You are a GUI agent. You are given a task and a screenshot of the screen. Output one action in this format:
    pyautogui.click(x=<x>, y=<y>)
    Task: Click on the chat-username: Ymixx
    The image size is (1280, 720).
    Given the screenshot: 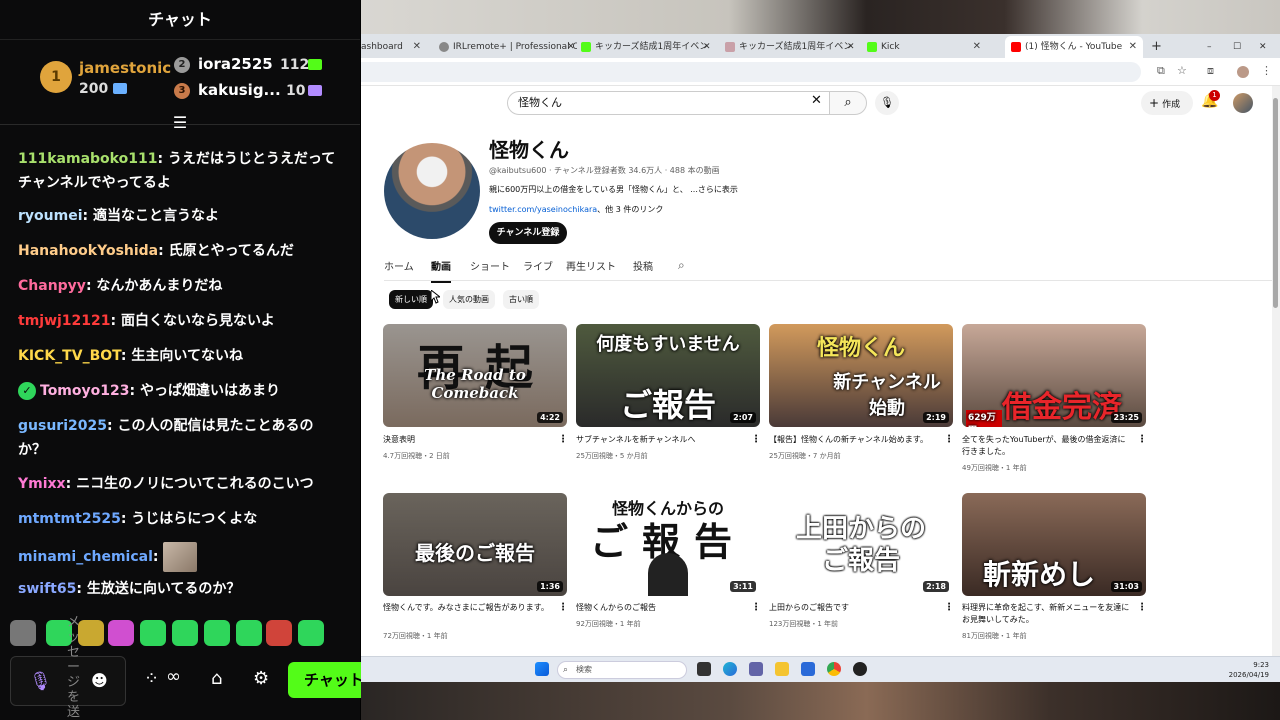 What is the action you would take?
    pyautogui.click(x=42, y=484)
    